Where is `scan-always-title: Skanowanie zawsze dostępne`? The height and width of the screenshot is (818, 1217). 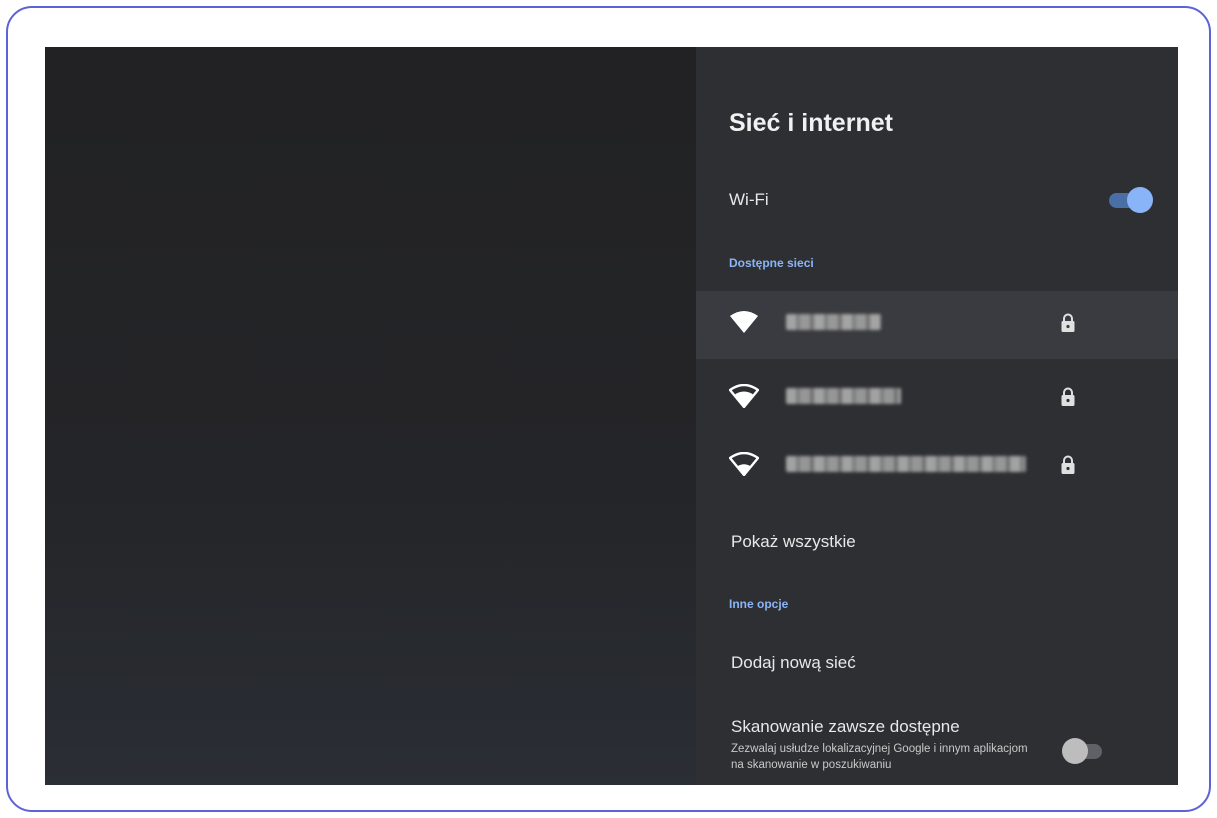 scan-always-title: Skanowanie zawsze dostępne is located at coordinates (845, 727).